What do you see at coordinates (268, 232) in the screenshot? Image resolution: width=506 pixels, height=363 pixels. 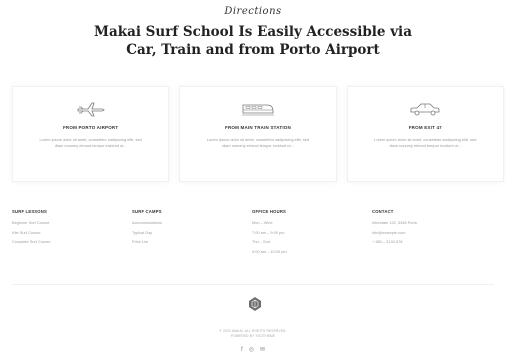 I see `office-hours-text: 7:00 am – 9:00 pm` at bounding box center [268, 232].